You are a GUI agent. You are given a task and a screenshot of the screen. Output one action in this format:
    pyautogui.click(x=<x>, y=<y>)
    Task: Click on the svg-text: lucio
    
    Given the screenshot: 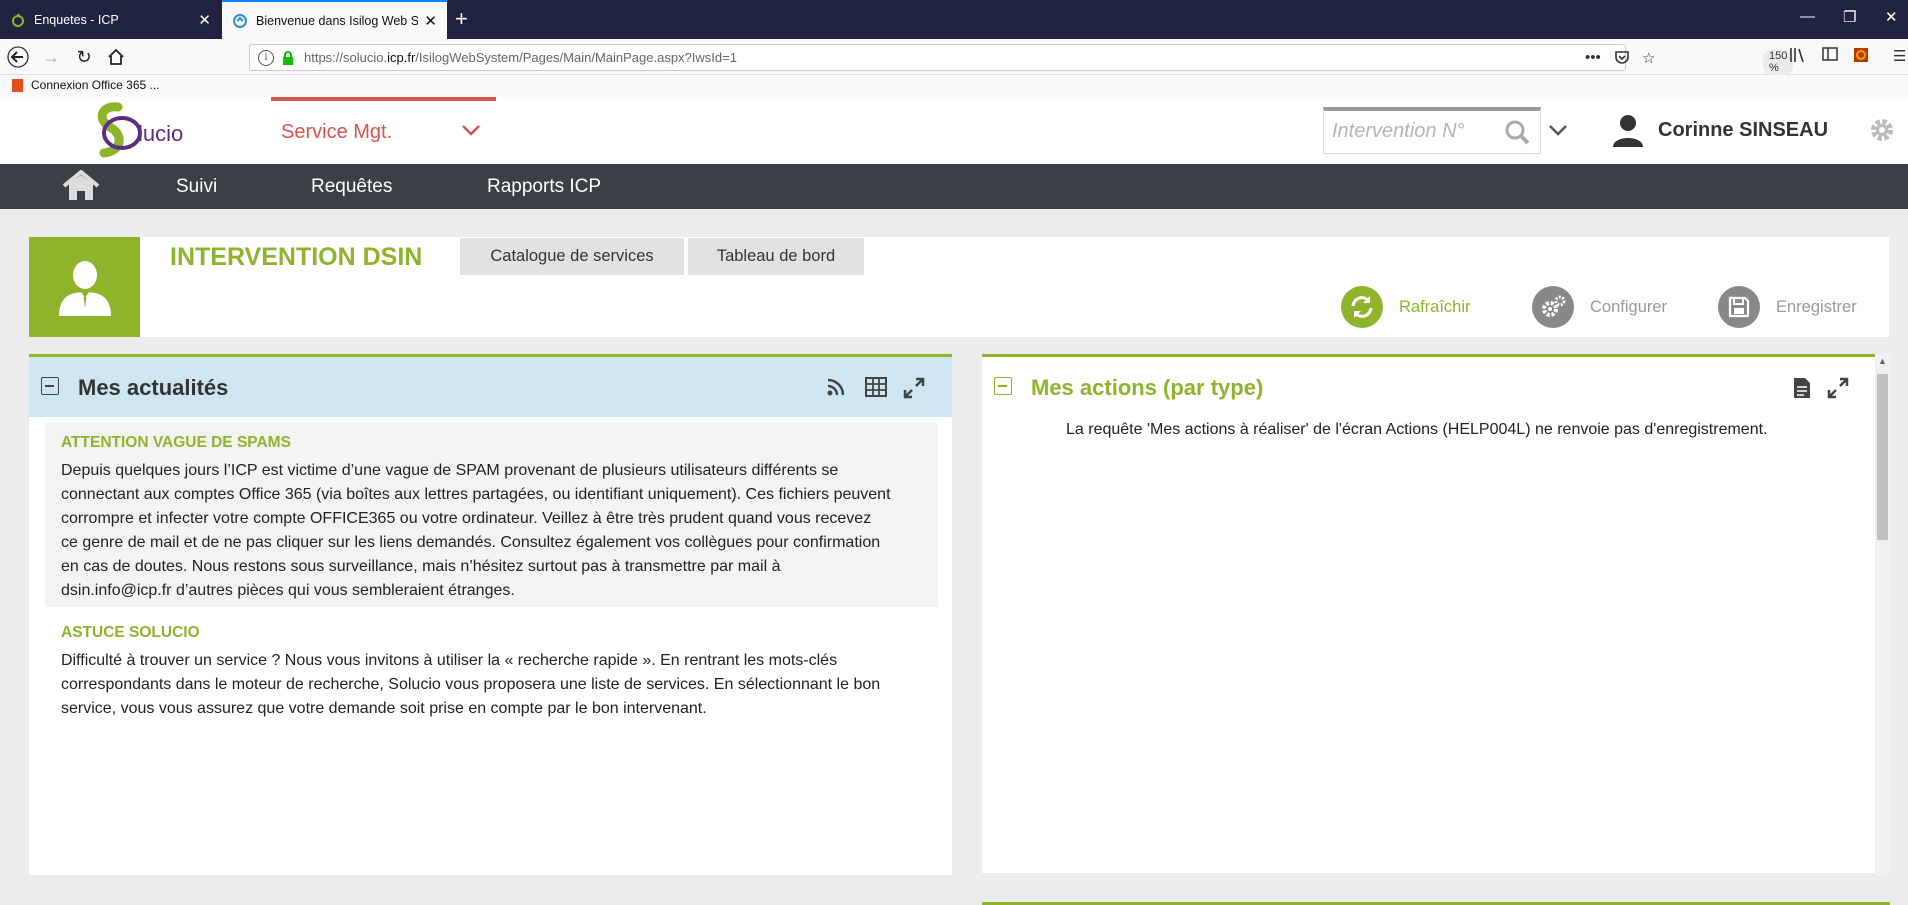 What is the action you would take?
    pyautogui.click(x=160, y=133)
    